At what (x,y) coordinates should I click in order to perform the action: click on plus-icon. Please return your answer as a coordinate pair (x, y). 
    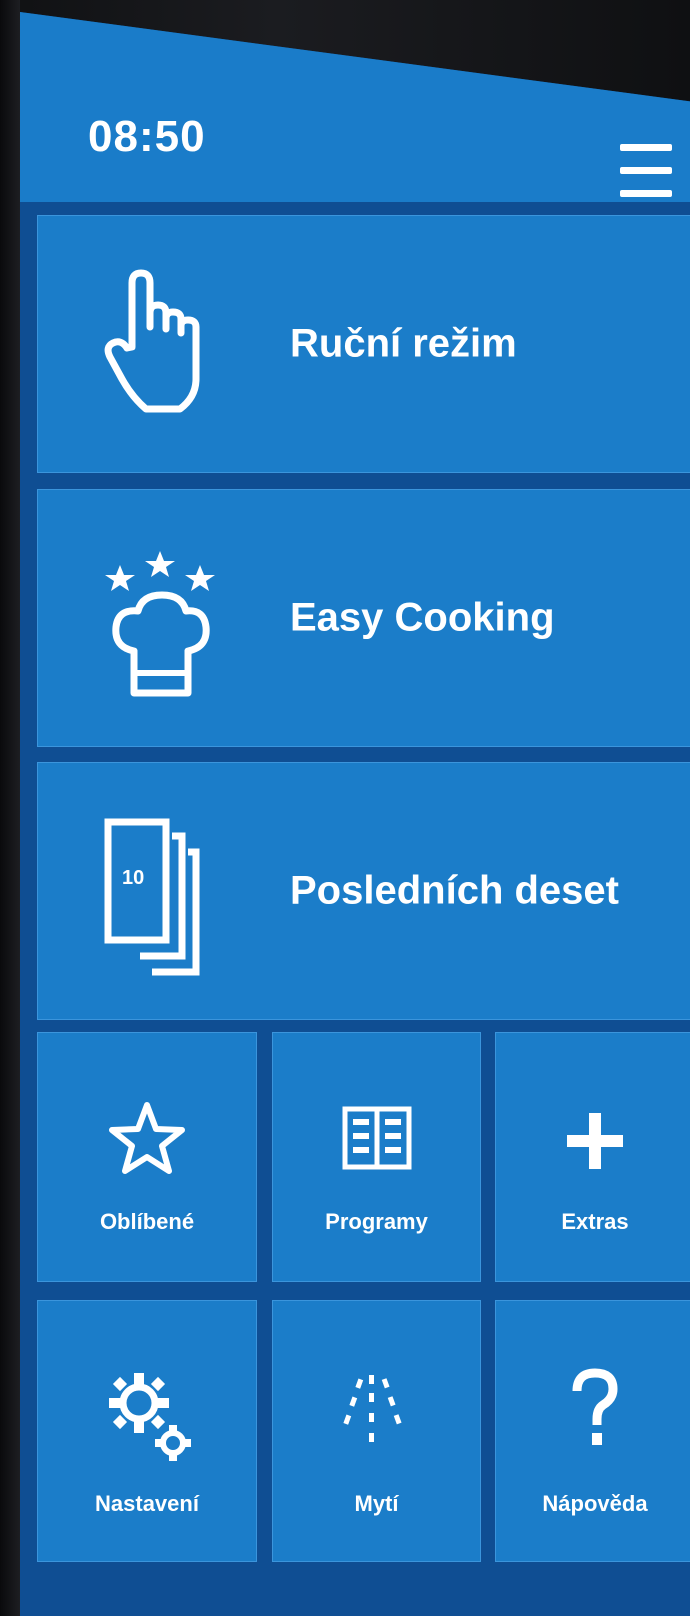
    Looking at the image, I should click on (595, 1139).